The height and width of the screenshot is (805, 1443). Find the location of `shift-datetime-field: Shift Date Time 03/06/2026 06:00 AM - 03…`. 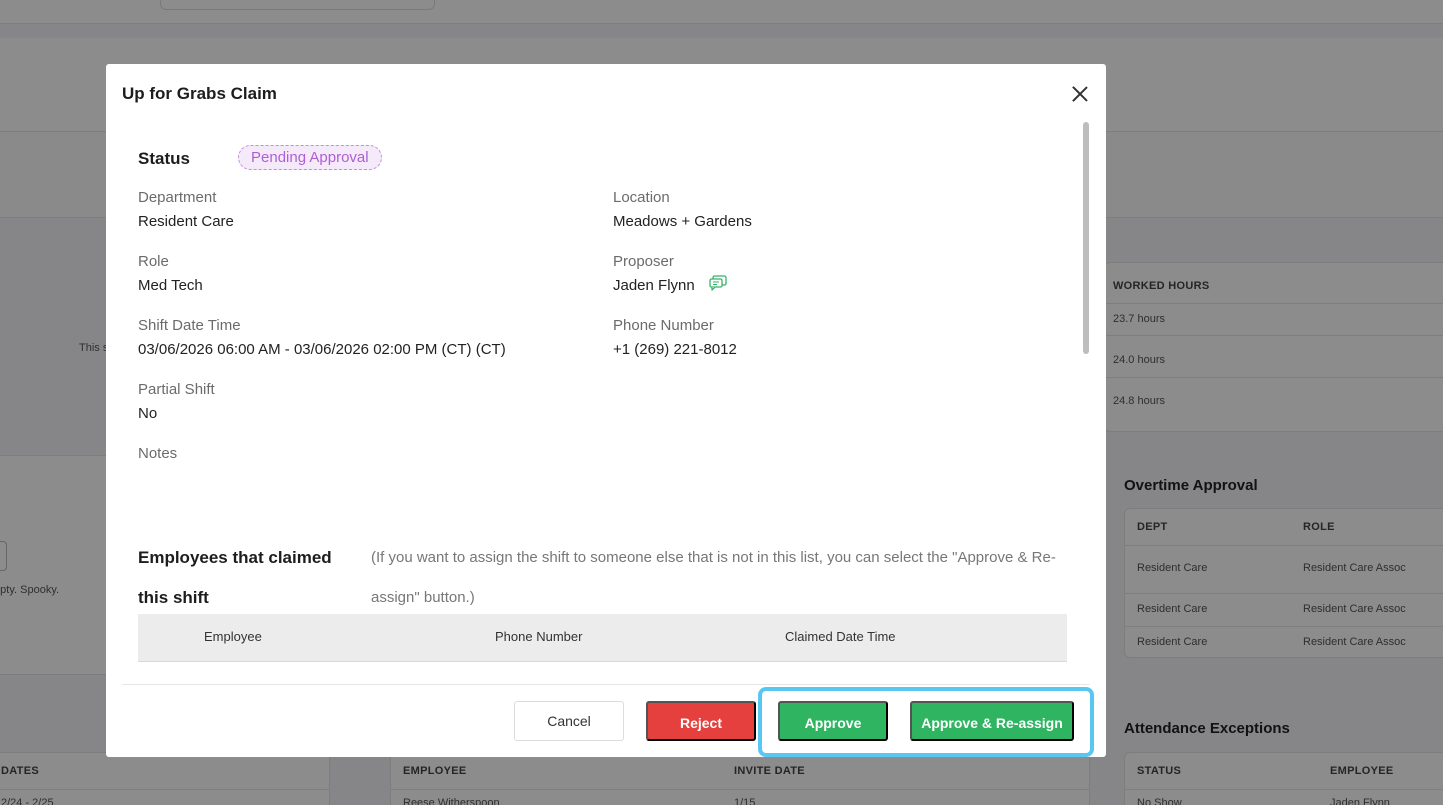

shift-datetime-field: Shift Date Time 03/06/2026 06:00 AM - 03… is located at coordinates (322, 338).